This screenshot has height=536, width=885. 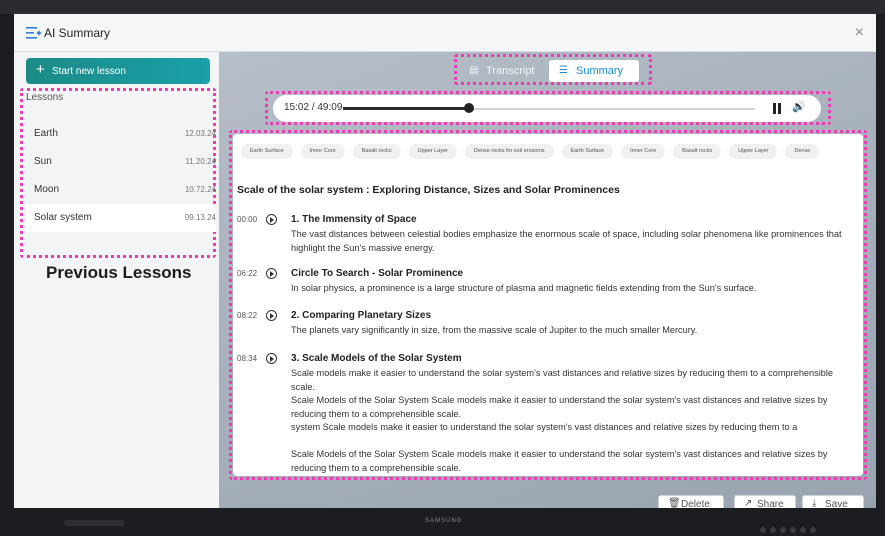 I want to click on audio-player: 15:02 / 49:09 🔊, so click(x=547, y=108).